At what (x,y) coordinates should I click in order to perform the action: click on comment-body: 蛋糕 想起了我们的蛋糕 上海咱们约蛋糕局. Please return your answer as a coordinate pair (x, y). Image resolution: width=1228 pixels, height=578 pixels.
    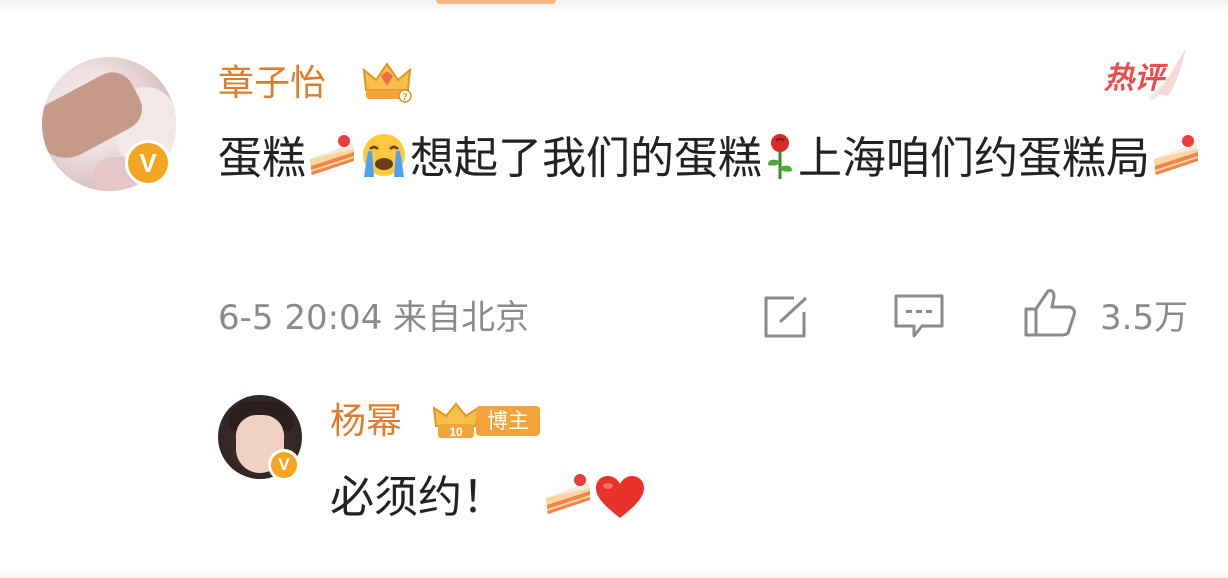
    Looking at the image, I should click on (713, 159).